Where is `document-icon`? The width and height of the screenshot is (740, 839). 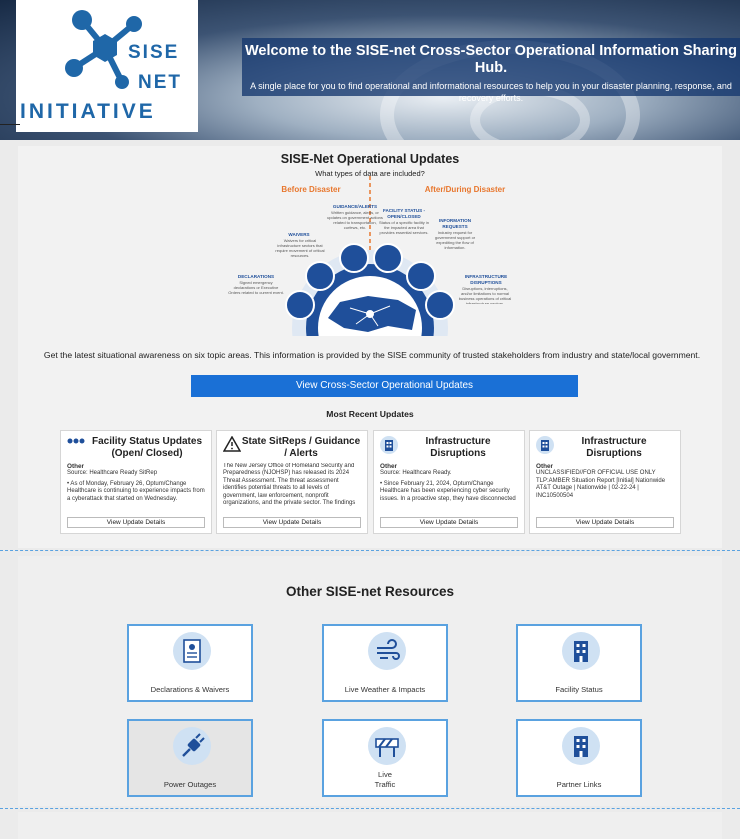
document-icon is located at coordinates (192, 651).